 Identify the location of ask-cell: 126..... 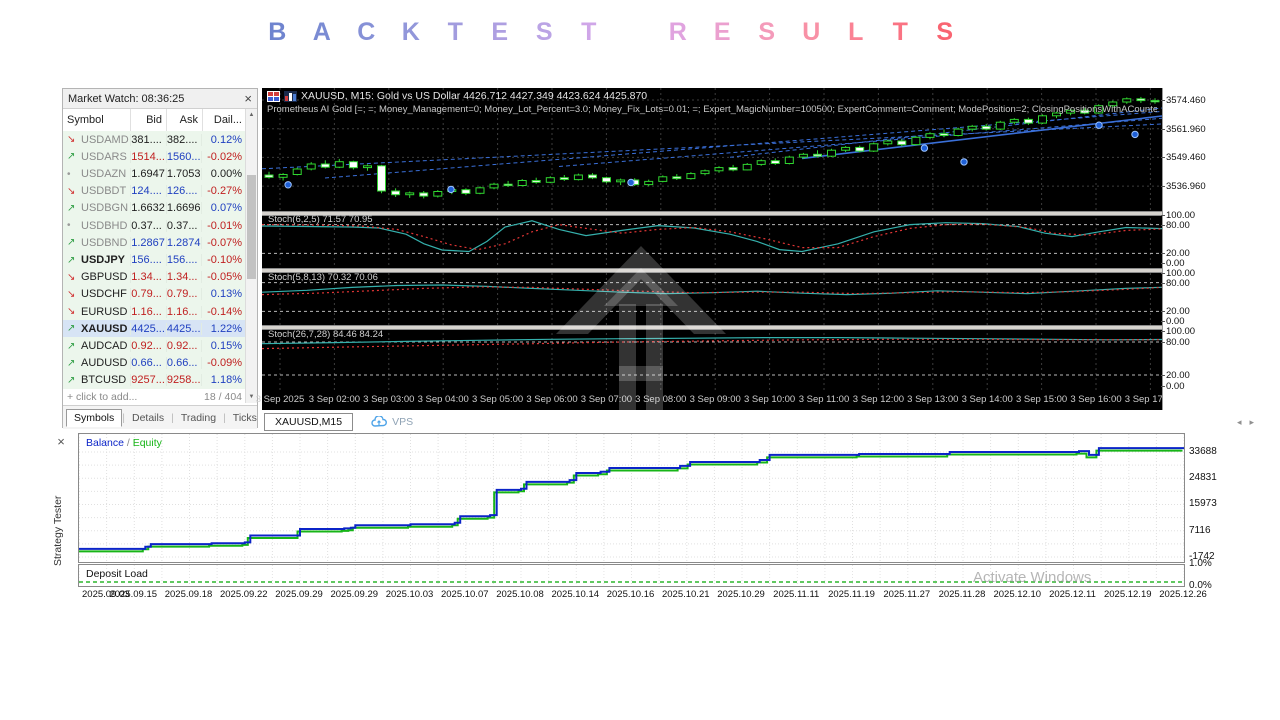
(183, 191).